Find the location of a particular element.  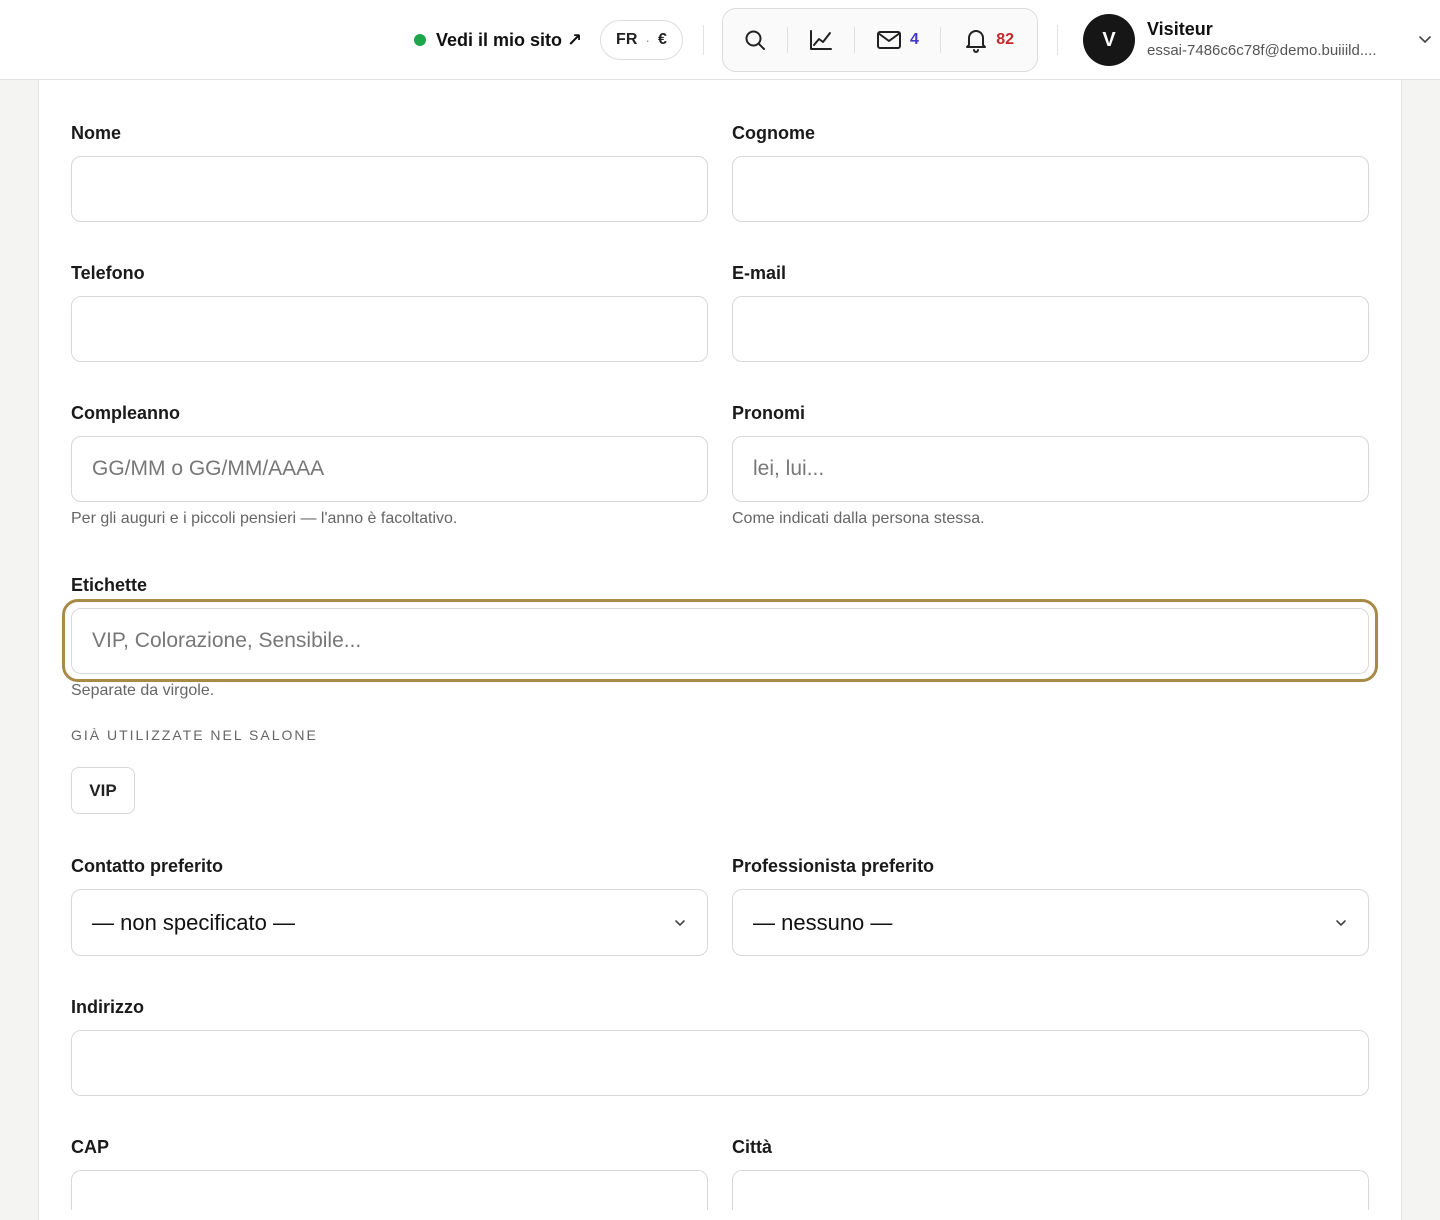

stats-button is located at coordinates (821, 40).